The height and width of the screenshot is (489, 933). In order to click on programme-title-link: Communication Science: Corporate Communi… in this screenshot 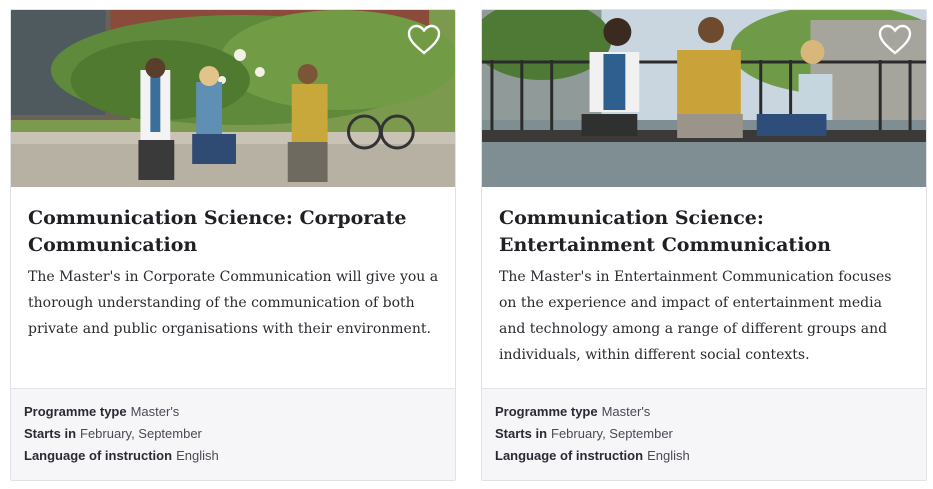, I will do `click(233, 232)`.